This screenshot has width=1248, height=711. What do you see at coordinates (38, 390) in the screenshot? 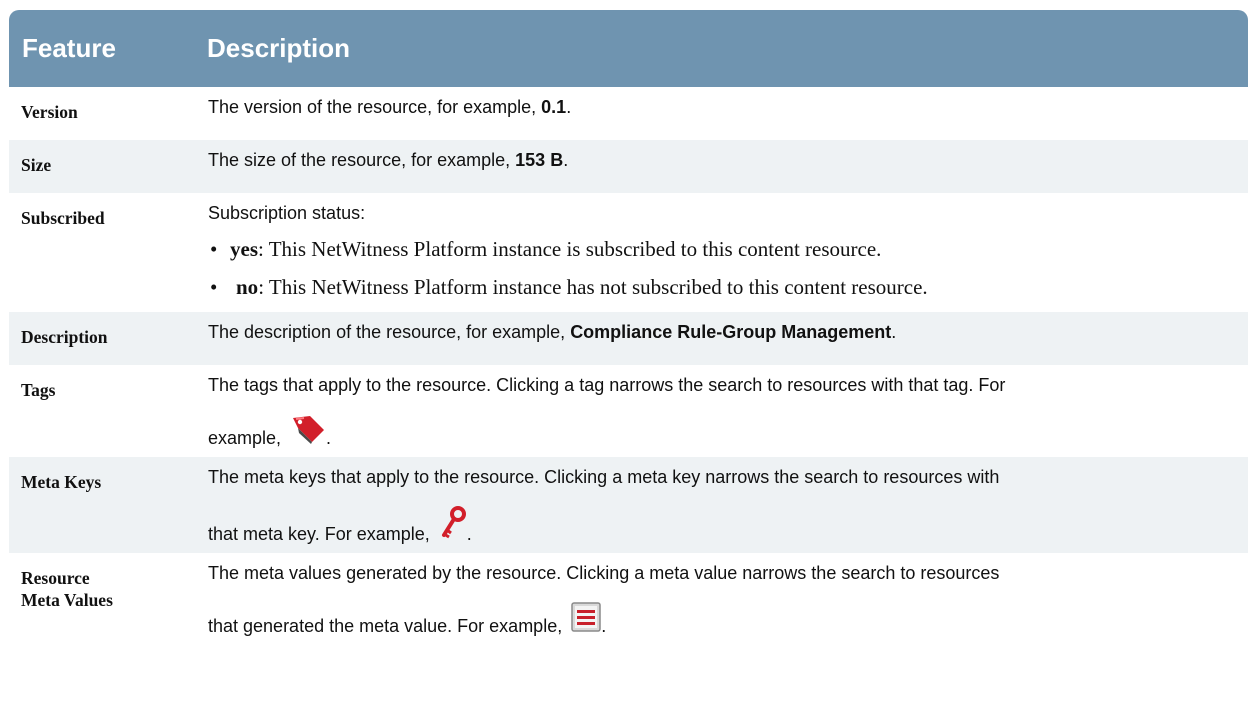
I see `feature-label: Tags` at bounding box center [38, 390].